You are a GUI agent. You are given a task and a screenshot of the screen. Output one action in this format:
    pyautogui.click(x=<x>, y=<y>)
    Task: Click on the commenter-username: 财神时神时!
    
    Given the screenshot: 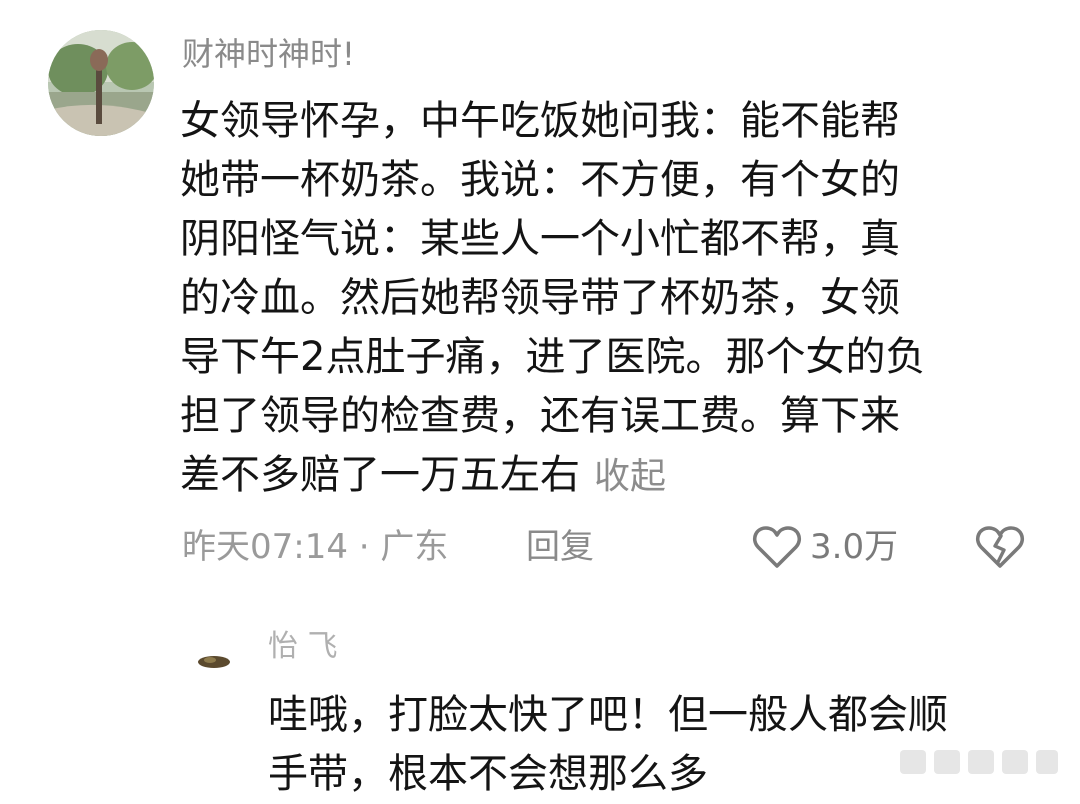 What is the action you would take?
    pyautogui.click(x=268, y=54)
    